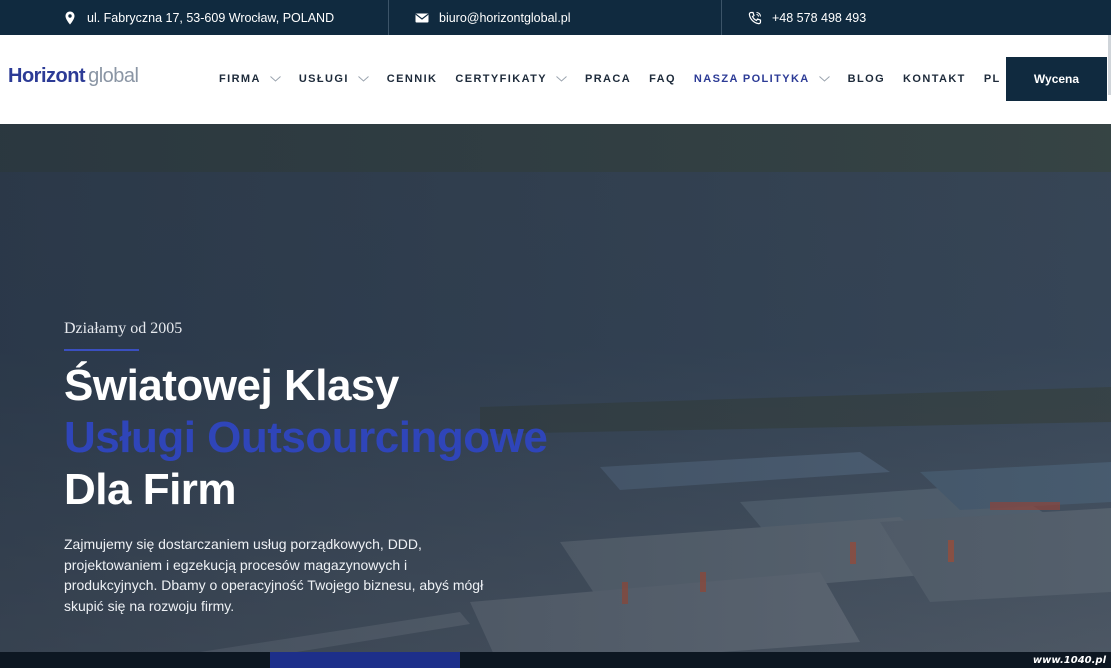 The image size is (1111, 668). Describe the element at coordinates (231, 385) in the screenshot. I see `hero-title-line-1: Światowej Klasy` at that location.